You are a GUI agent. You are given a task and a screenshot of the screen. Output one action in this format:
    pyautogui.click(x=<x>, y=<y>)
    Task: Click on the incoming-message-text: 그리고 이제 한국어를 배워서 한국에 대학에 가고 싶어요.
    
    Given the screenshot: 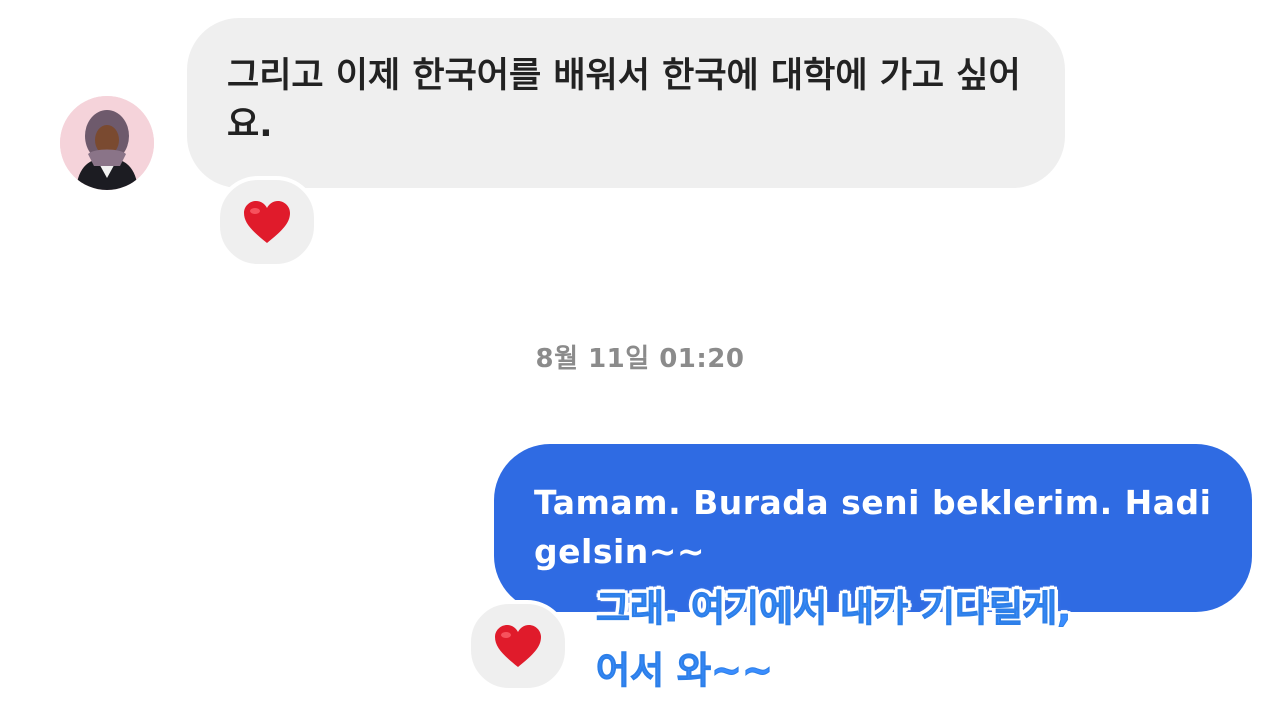 What is the action you would take?
    pyautogui.click(x=624, y=100)
    